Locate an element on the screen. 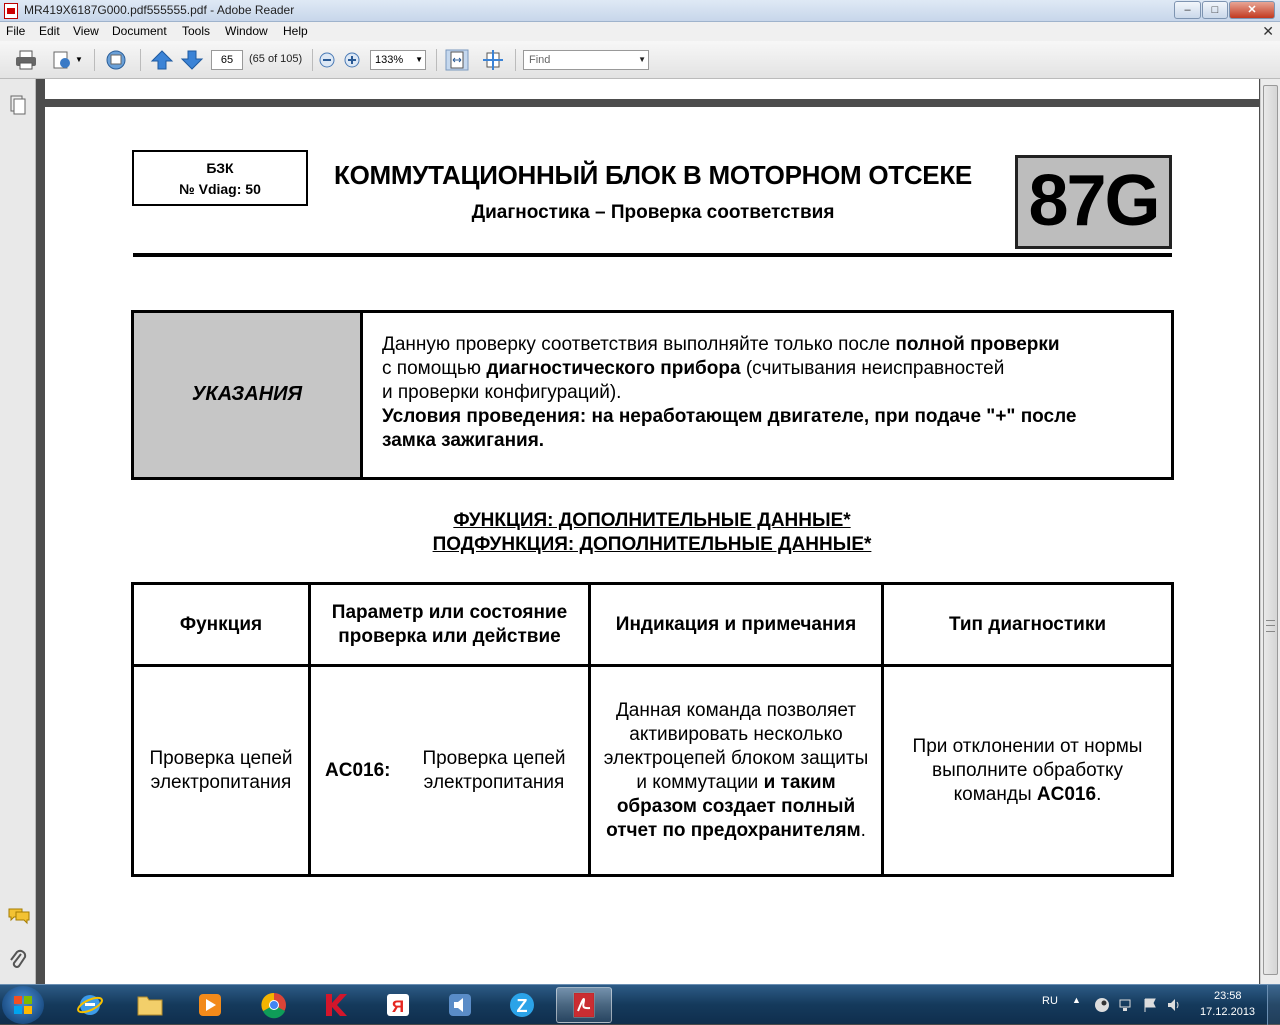  action-center-flag-icon is located at coordinates (1150, 1005).